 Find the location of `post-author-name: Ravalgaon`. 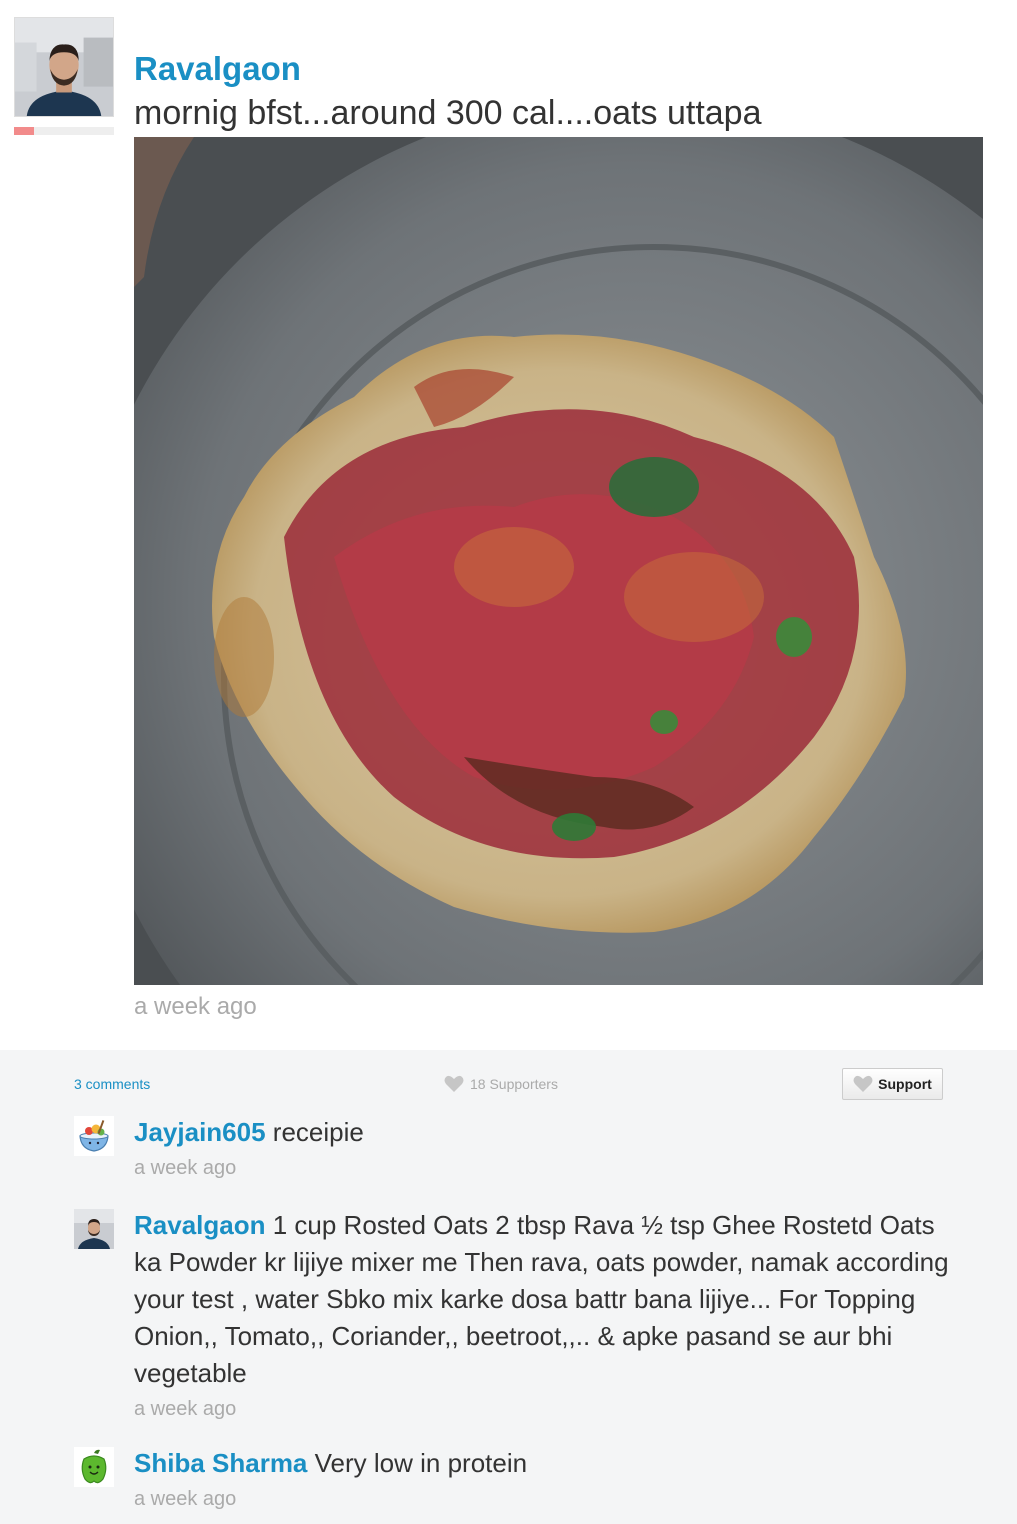

post-author-name: Ravalgaon is located at coordinates (217, 69).